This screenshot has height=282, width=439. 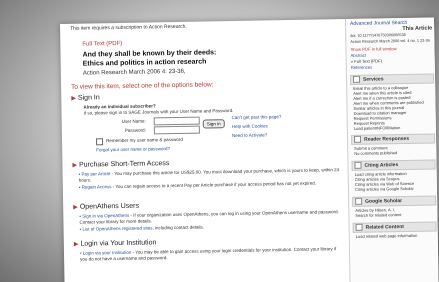 I want to click on password-input, so click(x=176, y=130).